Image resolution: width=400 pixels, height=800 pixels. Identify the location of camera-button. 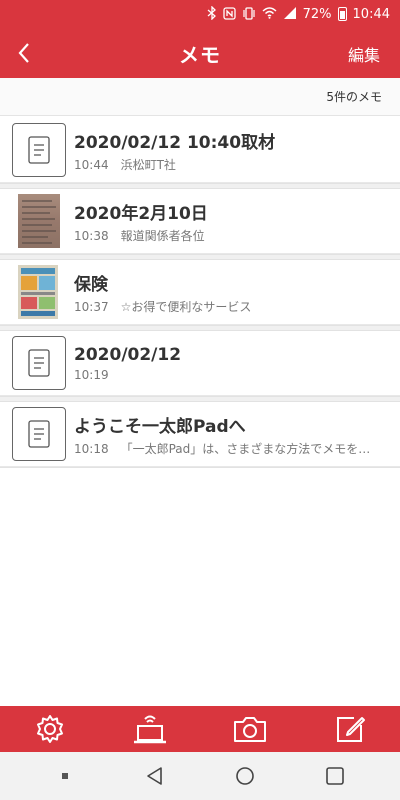
(250, 729).